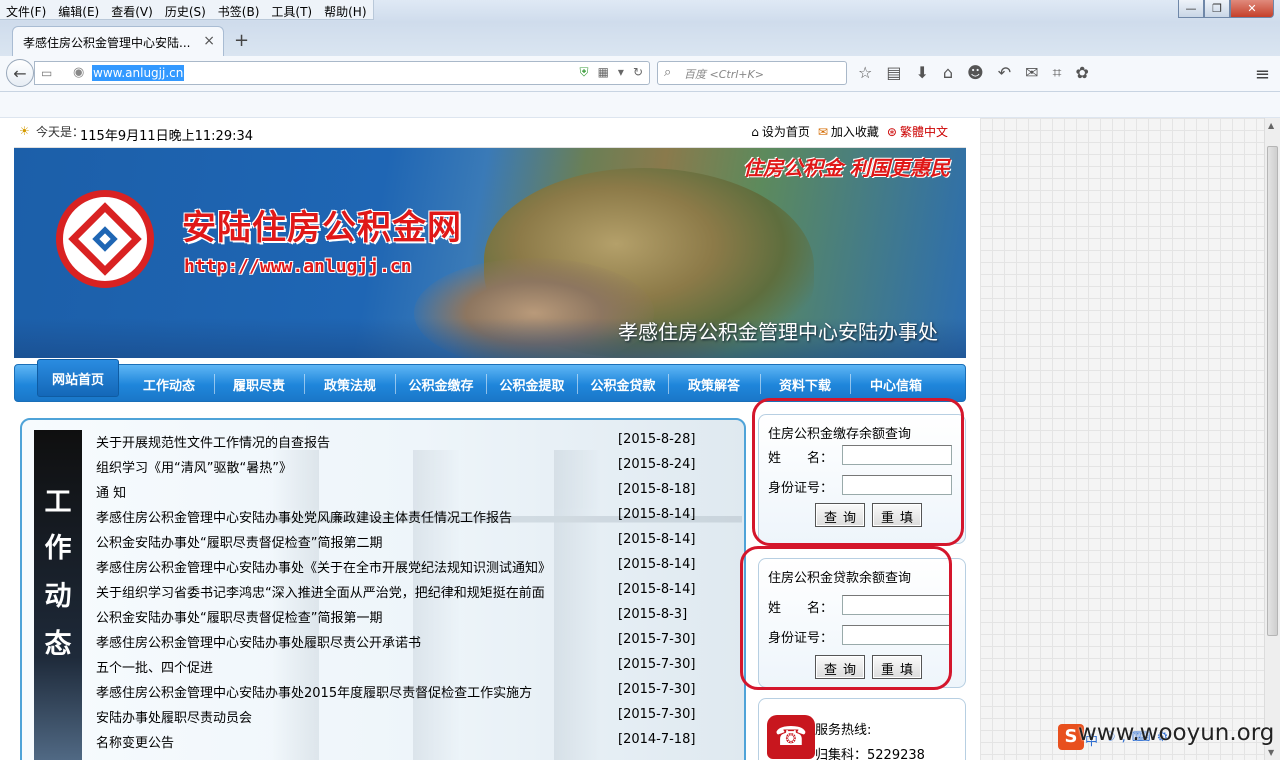 The image size is (1280, 760). Describe the element at coordinates (209, 41) in the screenshot. I see `tab-close-icon: ×` at that location.